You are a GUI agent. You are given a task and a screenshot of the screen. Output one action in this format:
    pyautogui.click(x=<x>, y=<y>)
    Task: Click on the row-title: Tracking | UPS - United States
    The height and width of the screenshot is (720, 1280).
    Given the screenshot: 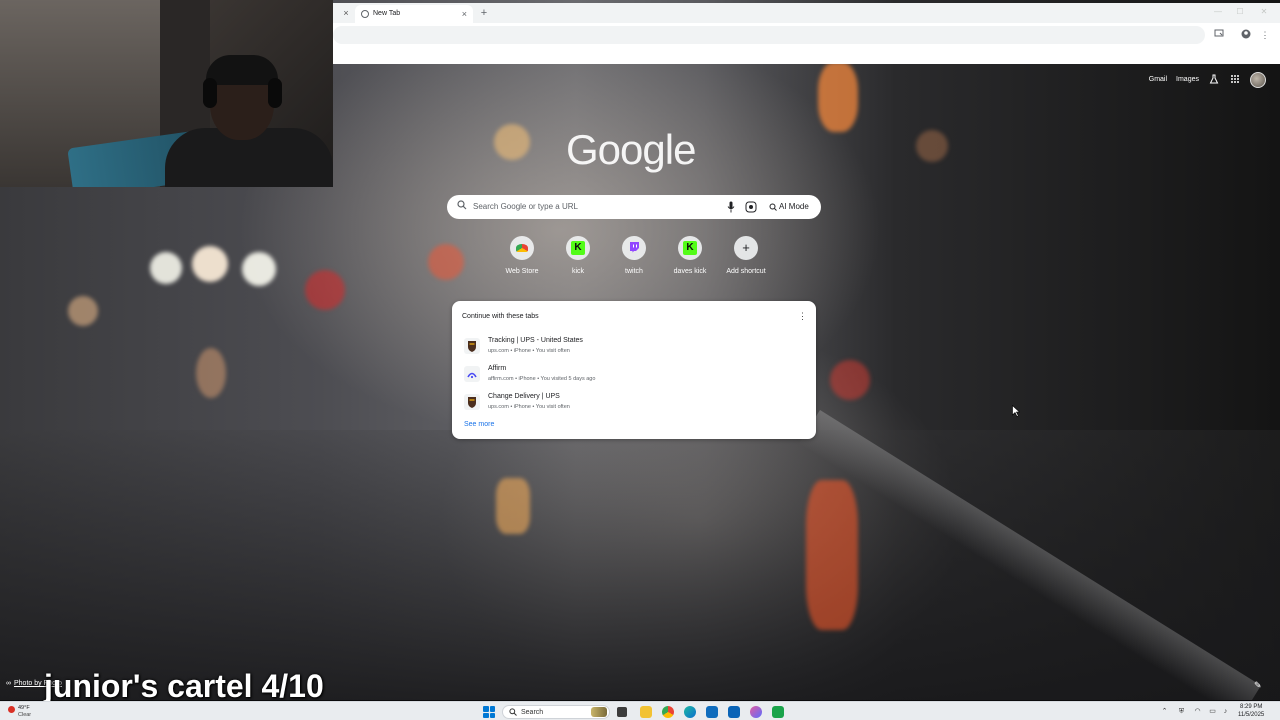 What is the action you would take?
    pyautogui.click(x=535, y=340)
    